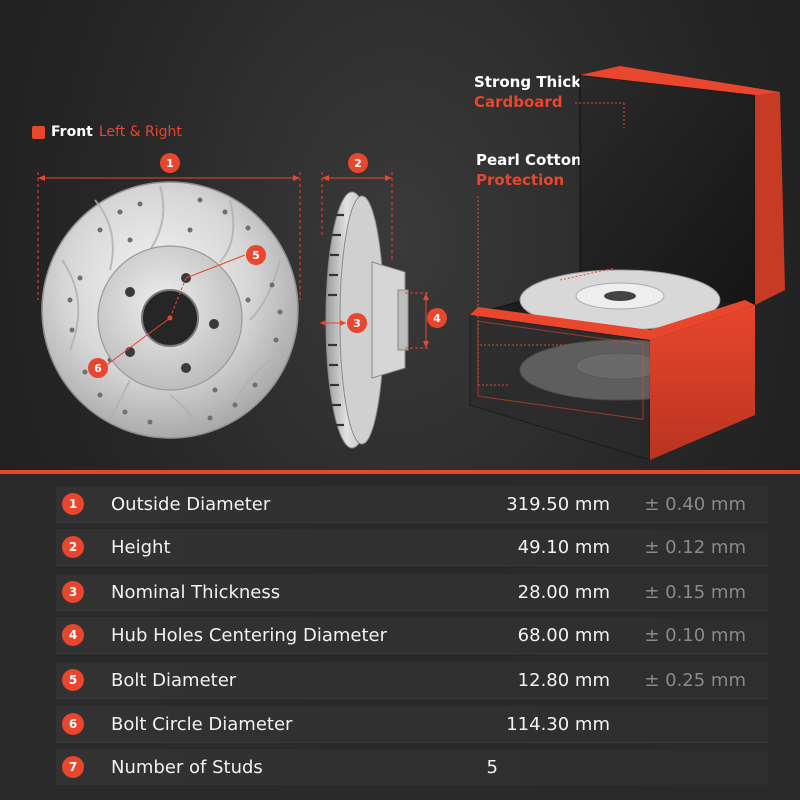 The image size is (800, 800). Describe the element at coordinates (695, 635) in the screenshot. I see `spec-tolerance: ± 0.10 mm` at that location.